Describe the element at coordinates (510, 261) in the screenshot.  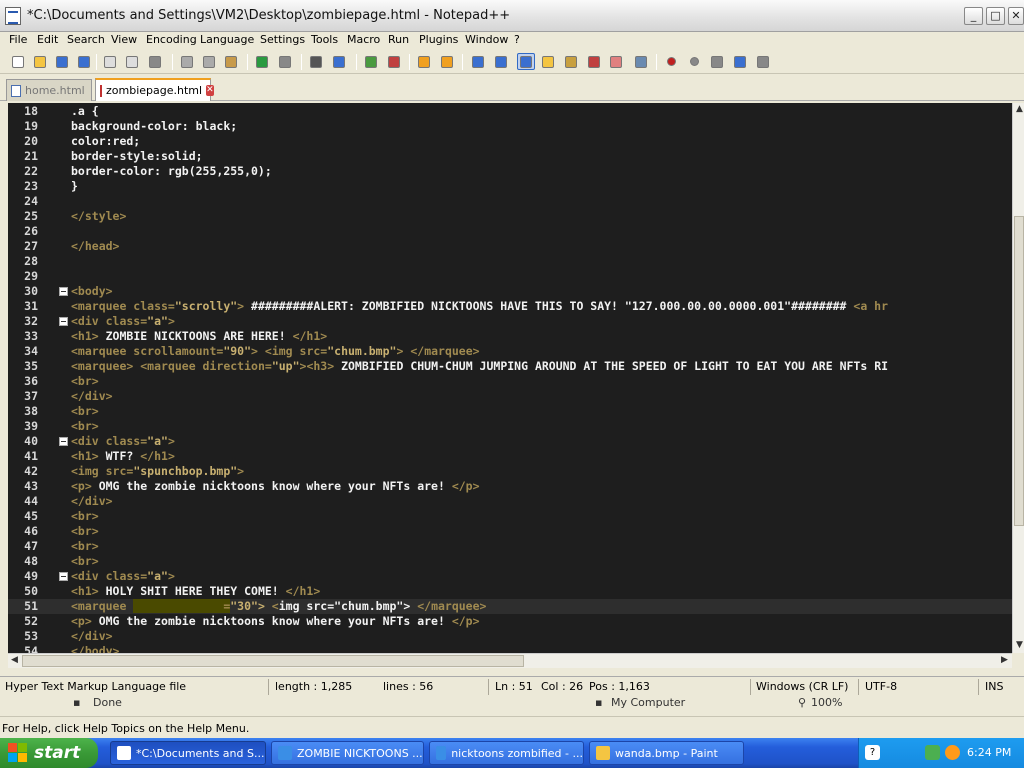
I see `code-line: 28` at that location.